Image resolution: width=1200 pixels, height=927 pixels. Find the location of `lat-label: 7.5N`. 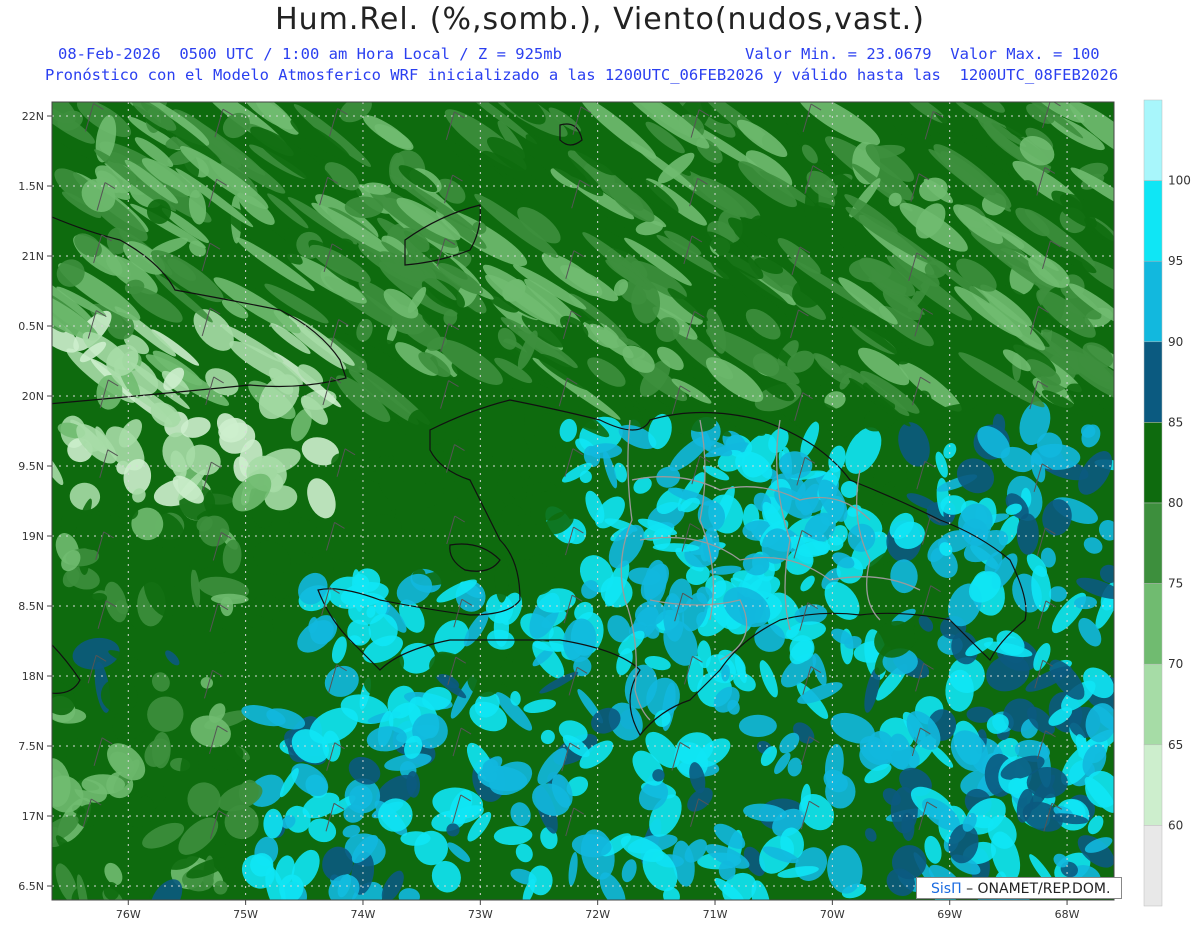

lat-label: 7.5N is located at coordinates (31, 746).